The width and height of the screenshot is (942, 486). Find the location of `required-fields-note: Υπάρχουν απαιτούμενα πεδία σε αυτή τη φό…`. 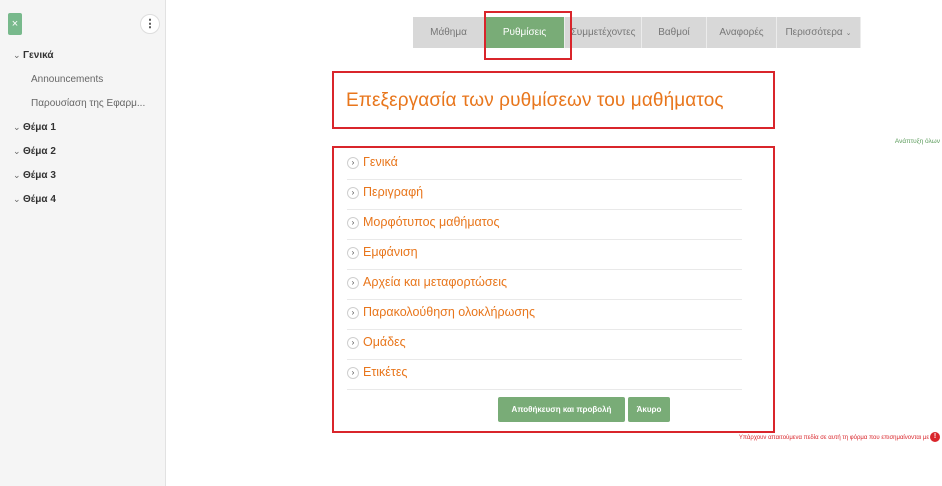

required-fields-note: Υπάρχουν απαιτούμενα πεδία σε αυτή τη φό… is located at coordinates (833, 438).